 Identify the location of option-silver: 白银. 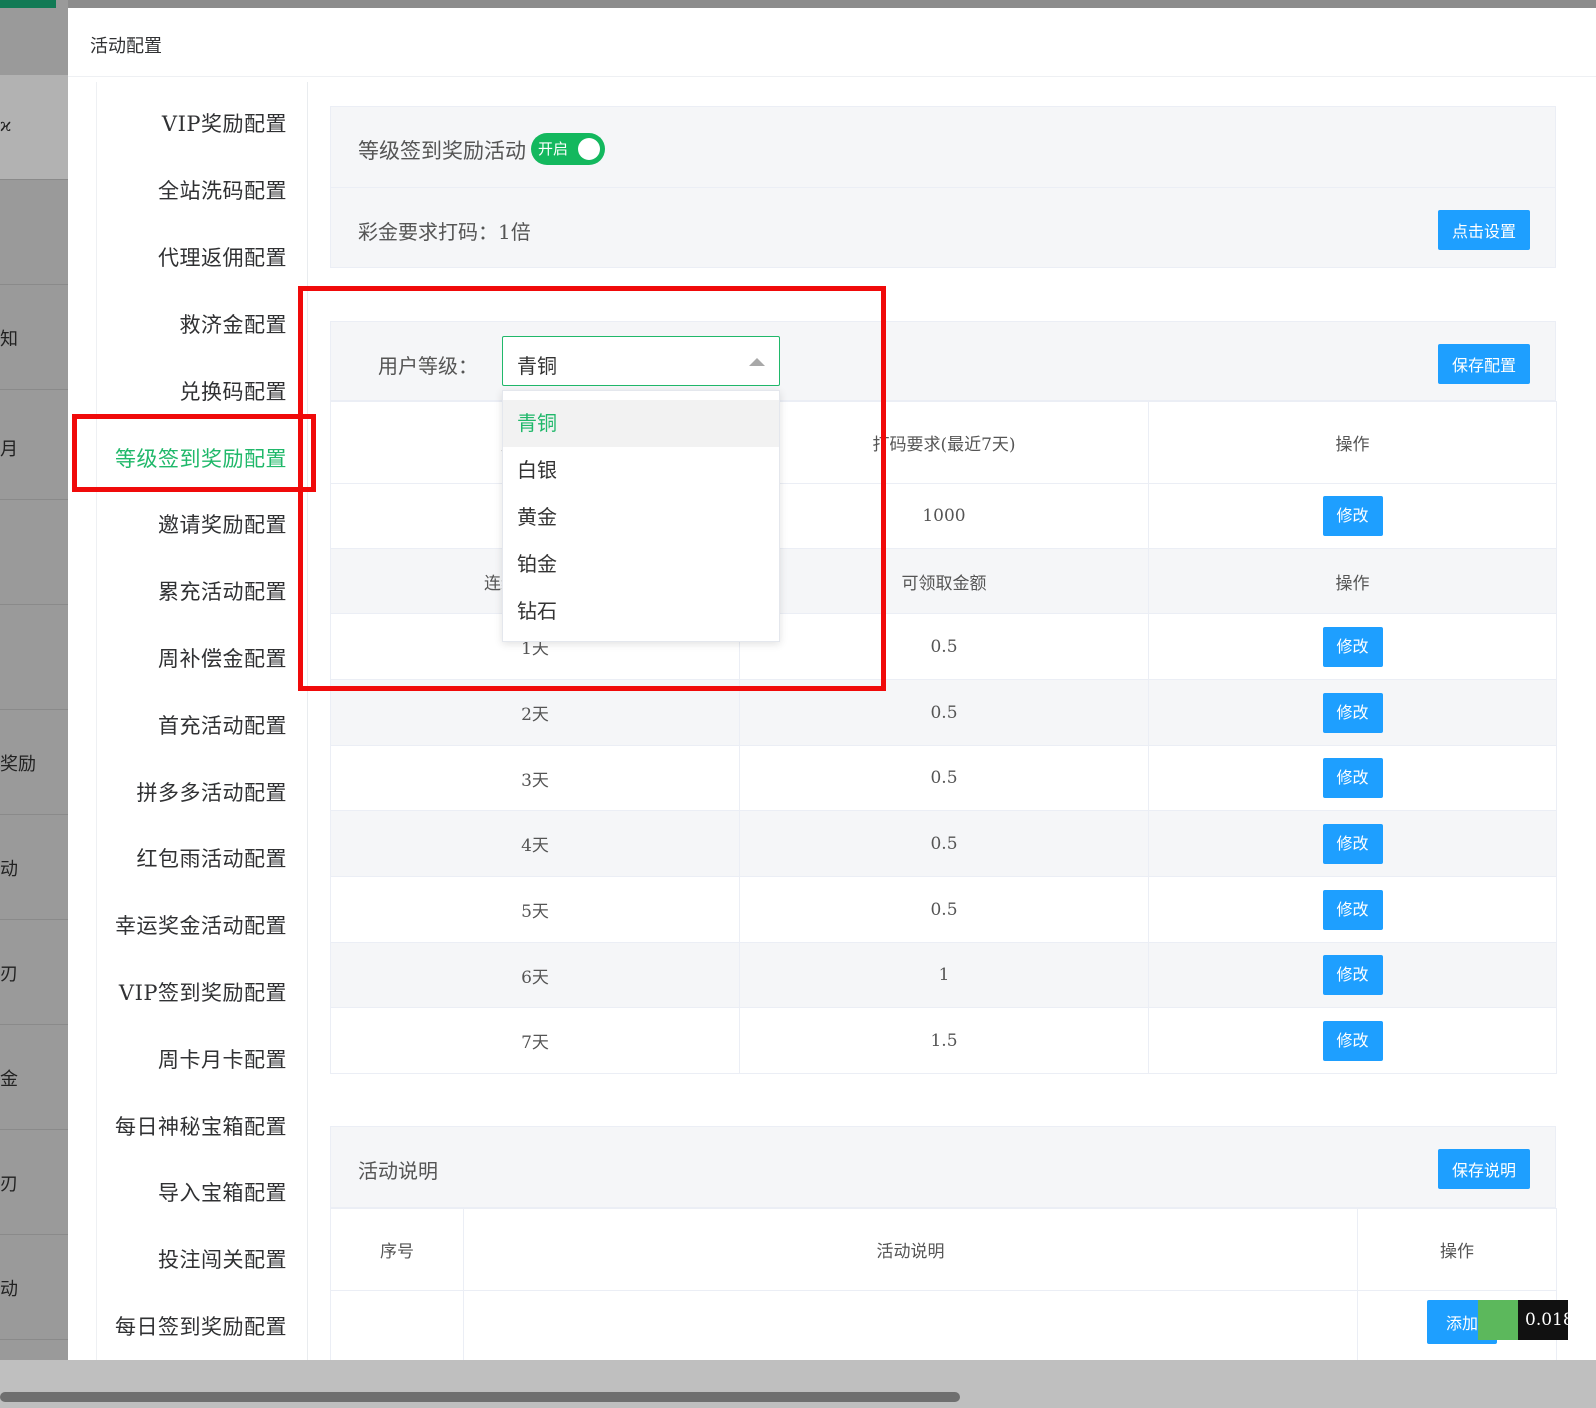
(641, 470).